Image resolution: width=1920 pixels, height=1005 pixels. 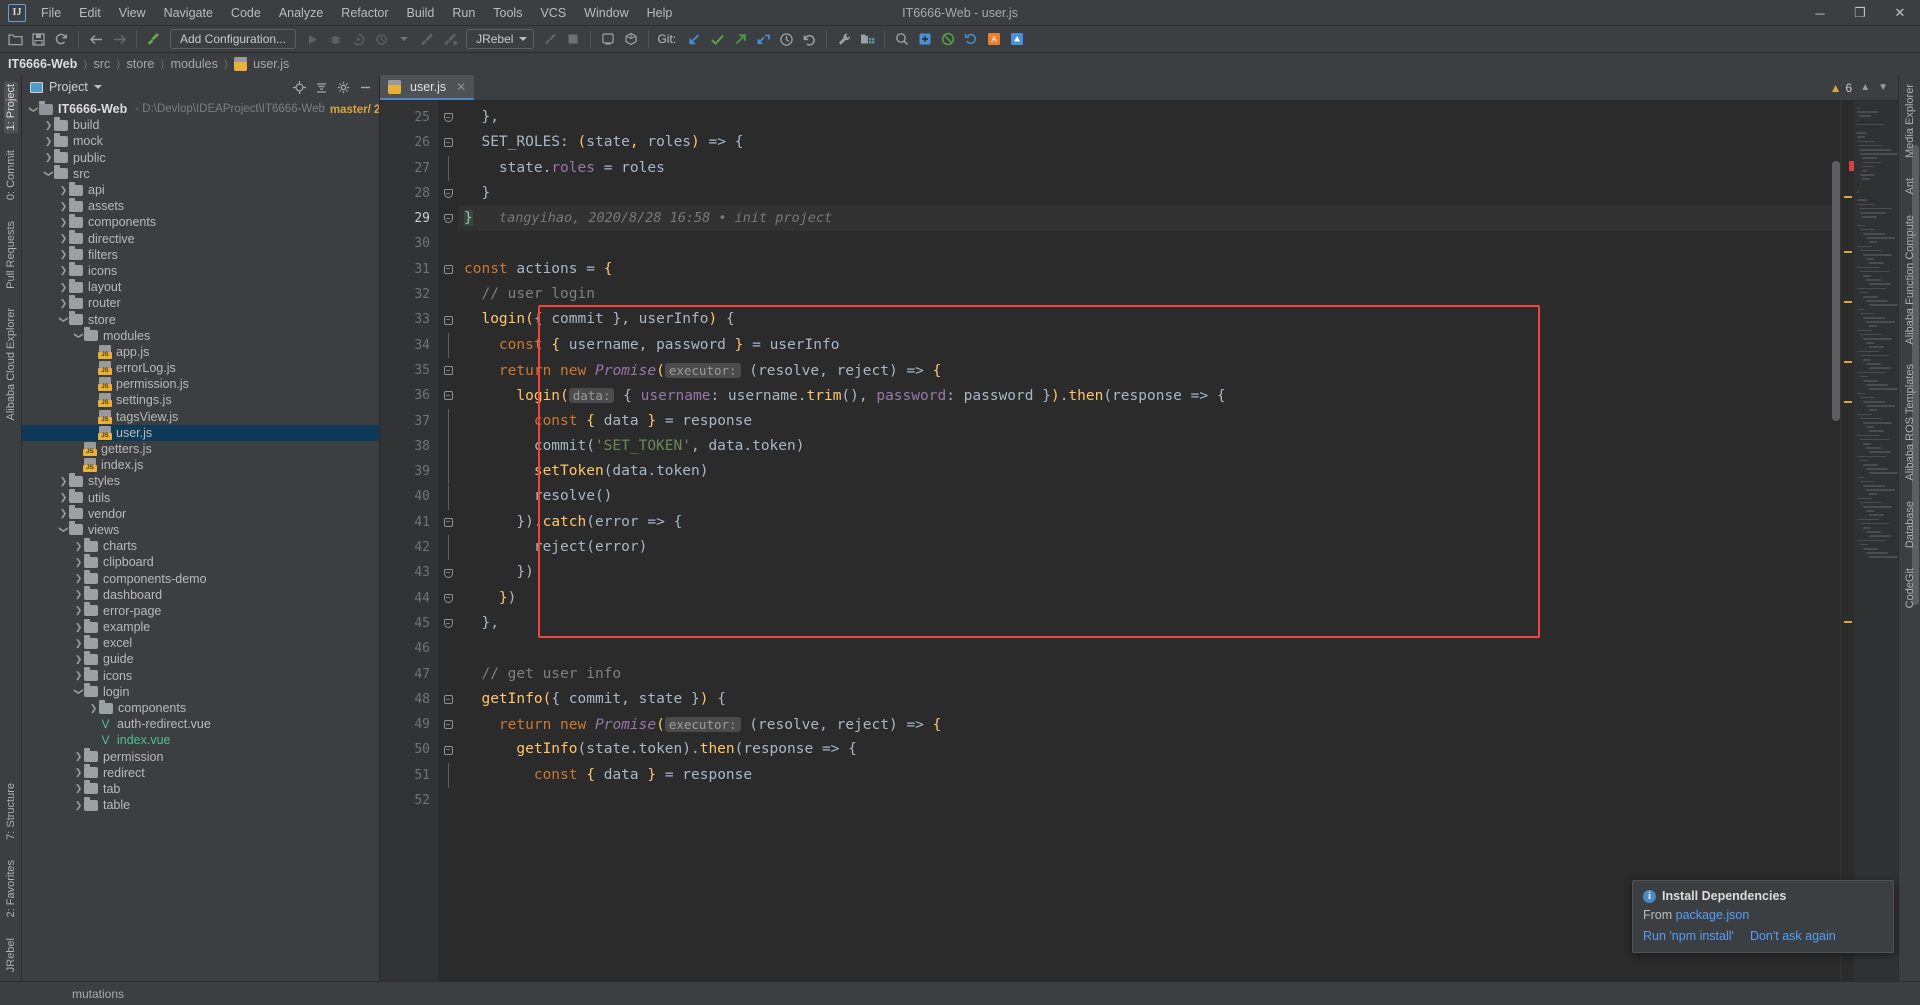 What do you see at coordinates (1149, 496) in the screenshot?
I see `code-line: resolve()` at bounding box center [1149, 496].